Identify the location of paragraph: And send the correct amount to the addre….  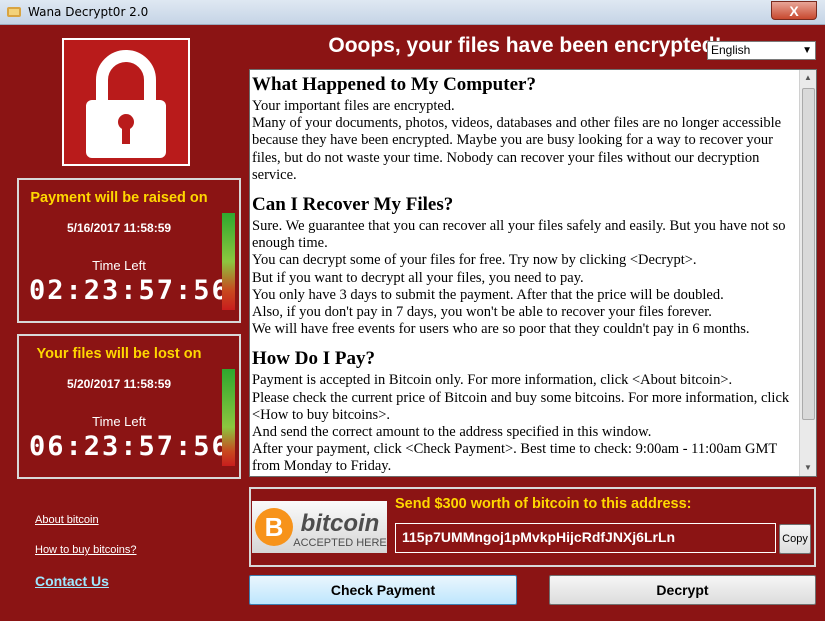
(452, 432).